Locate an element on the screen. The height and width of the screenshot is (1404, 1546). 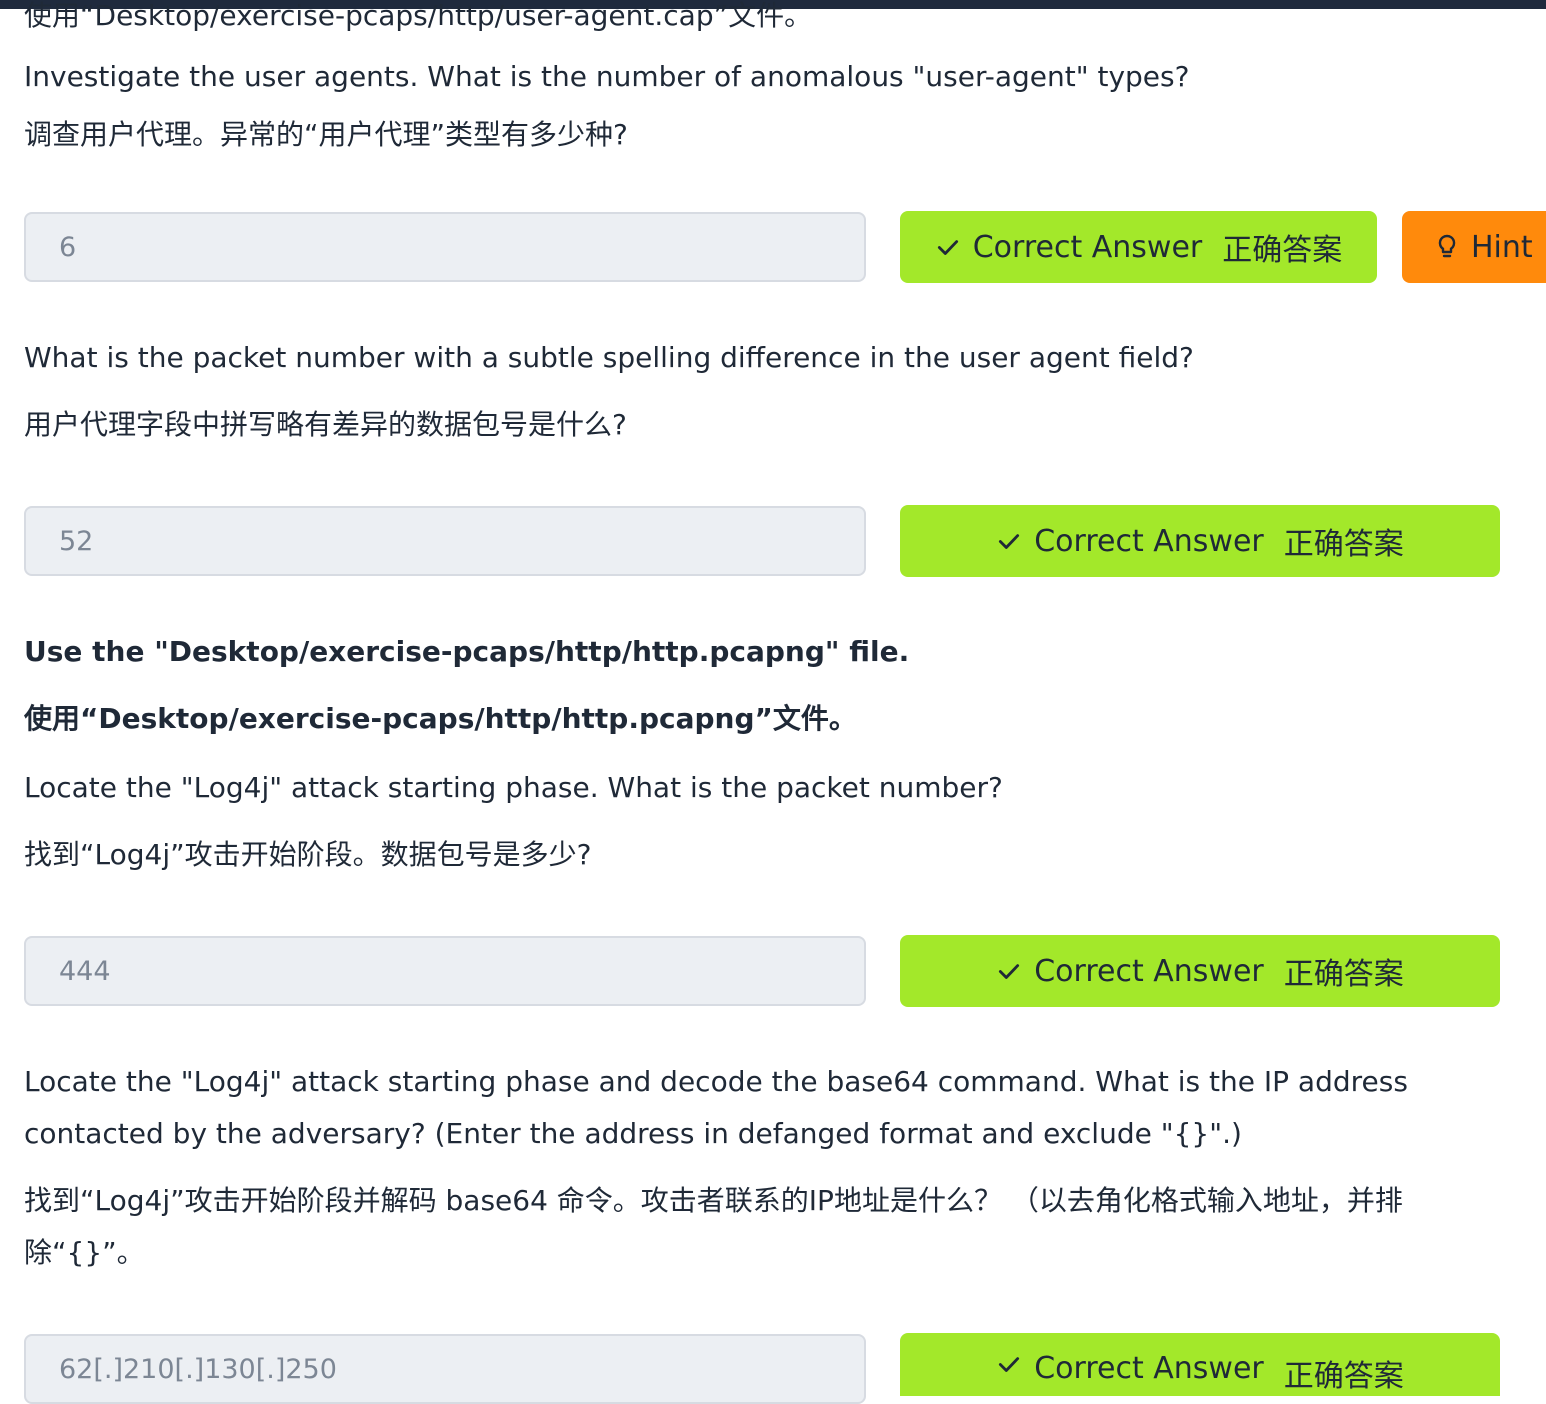
answer-field-3: 444 is located at coordinates (445, 971).